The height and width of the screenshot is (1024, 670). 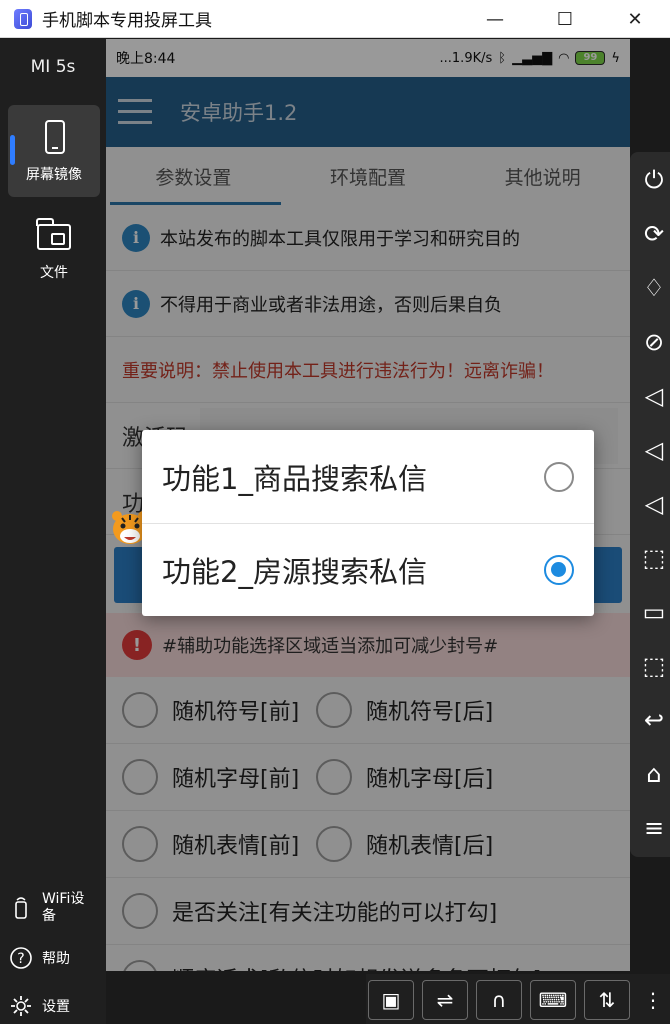 What do you see at coordinates (654, 720) in the screenshot?
I see `back-icon: ↩` at bounding box center [654, 720].